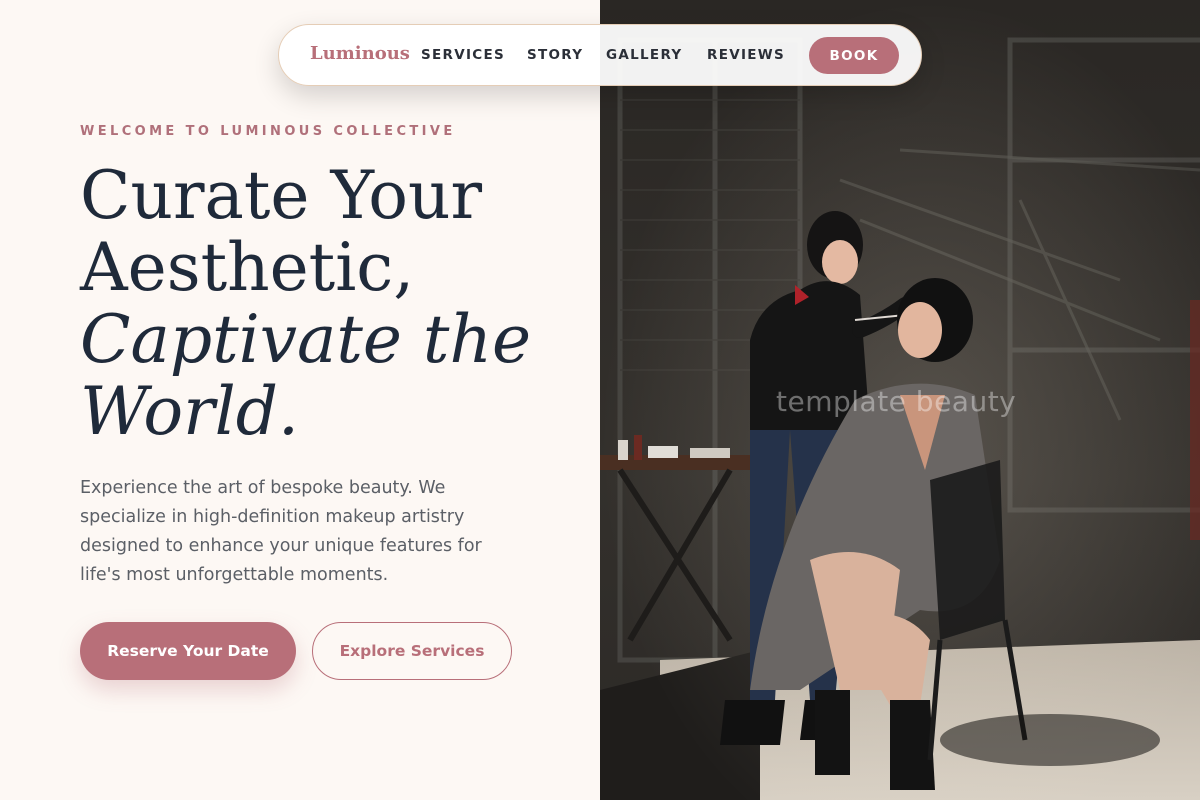  I want to click on book-button: BOOK, so click(854, 55).